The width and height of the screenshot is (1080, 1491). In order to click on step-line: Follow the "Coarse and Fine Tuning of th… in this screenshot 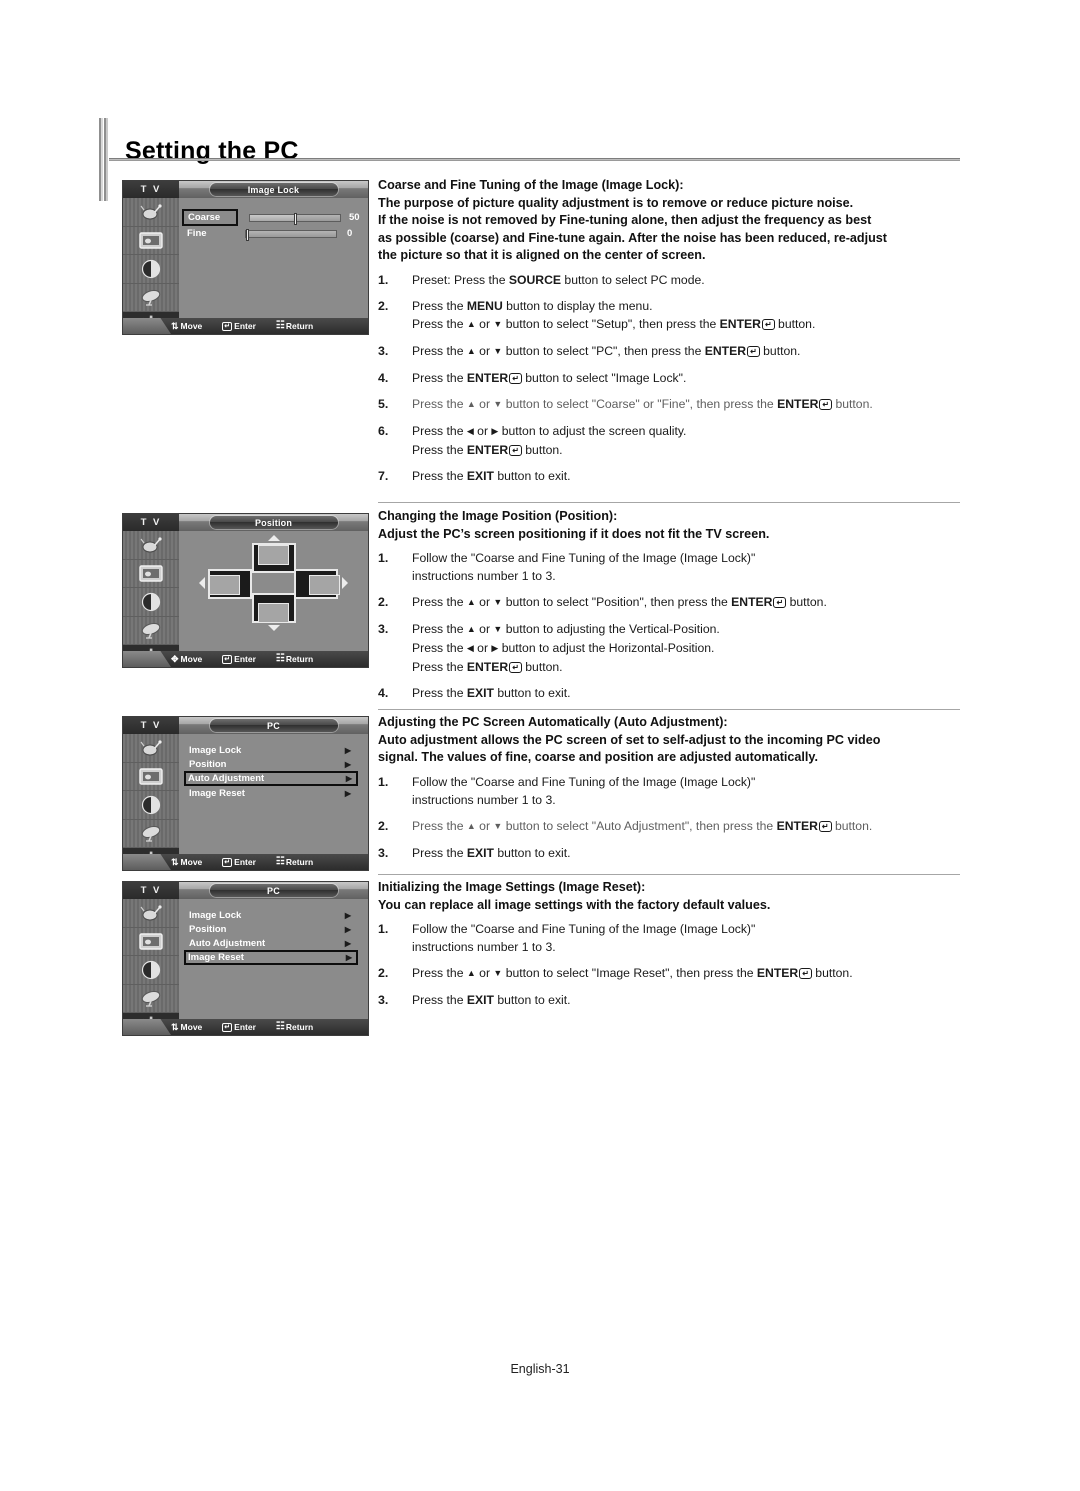, I will do `click(584, 558)`.